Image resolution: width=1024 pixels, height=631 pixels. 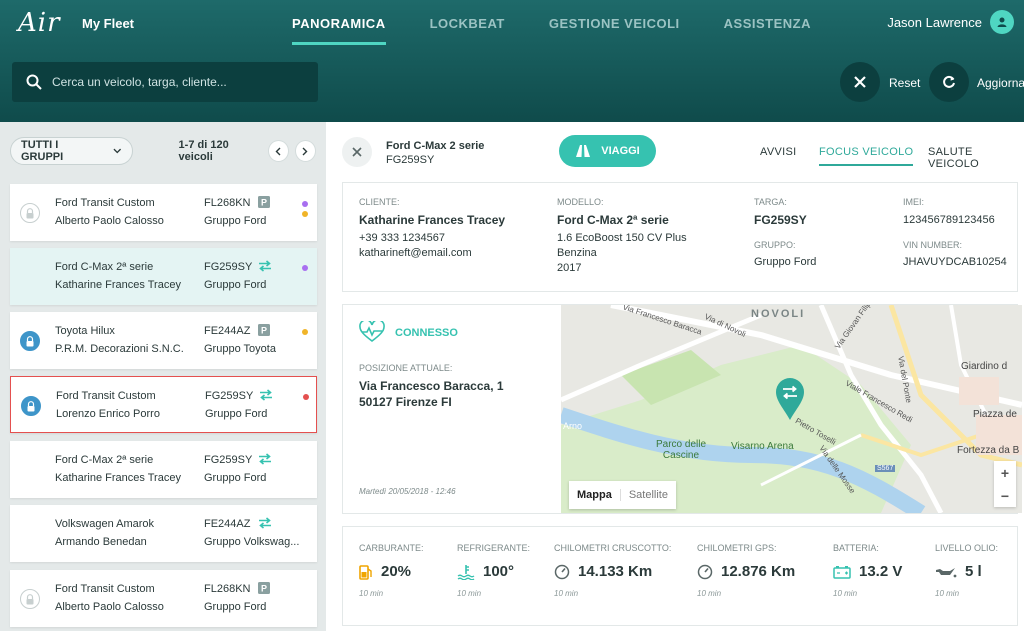 I want to click on metric-label: REFRIGERANTE:, so click(x=494, y=548).